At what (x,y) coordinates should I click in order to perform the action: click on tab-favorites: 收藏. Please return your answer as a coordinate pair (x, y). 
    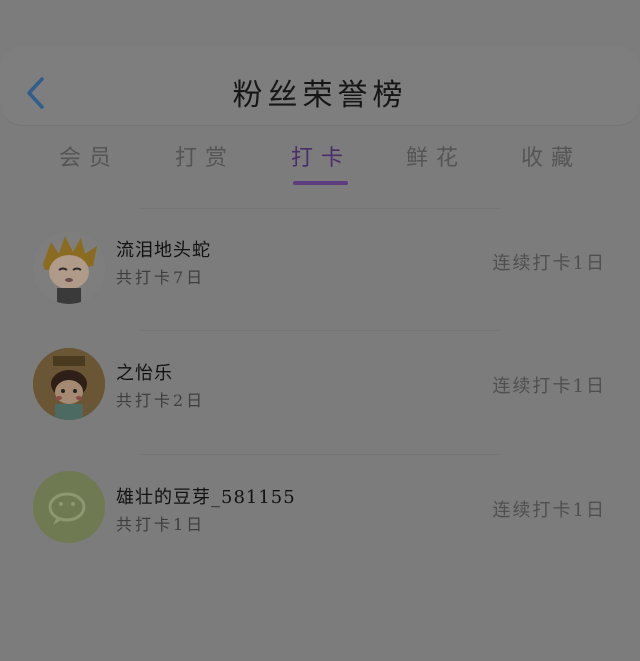
    Looking at the image, I should click on (551, 162).